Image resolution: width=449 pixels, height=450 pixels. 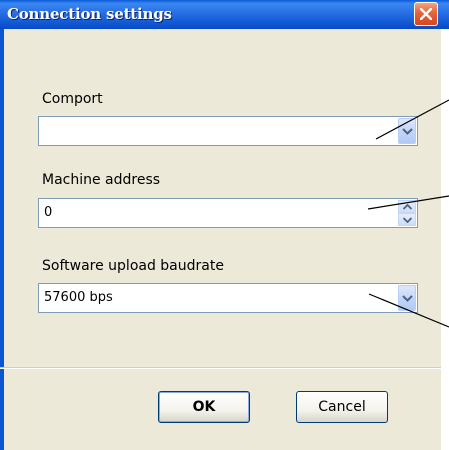 I want to click on annotation-line-comport, so click(x=412, y=119).